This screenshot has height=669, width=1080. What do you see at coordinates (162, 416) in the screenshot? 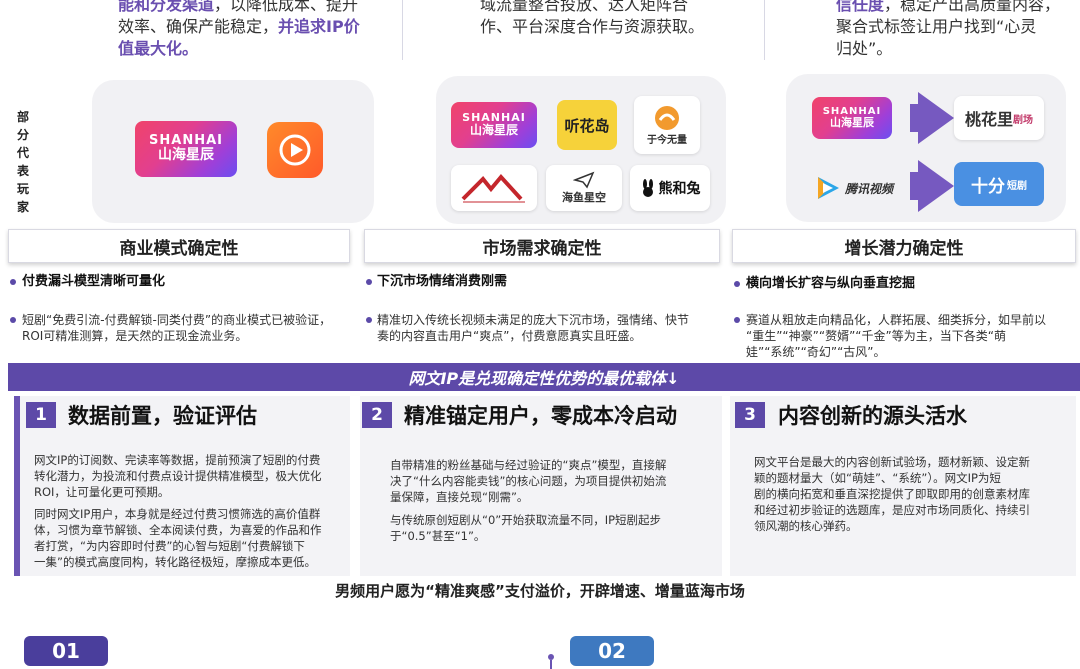
I see `card-1-title: 数据前置，验证评估` at bounding box center [162, 416].